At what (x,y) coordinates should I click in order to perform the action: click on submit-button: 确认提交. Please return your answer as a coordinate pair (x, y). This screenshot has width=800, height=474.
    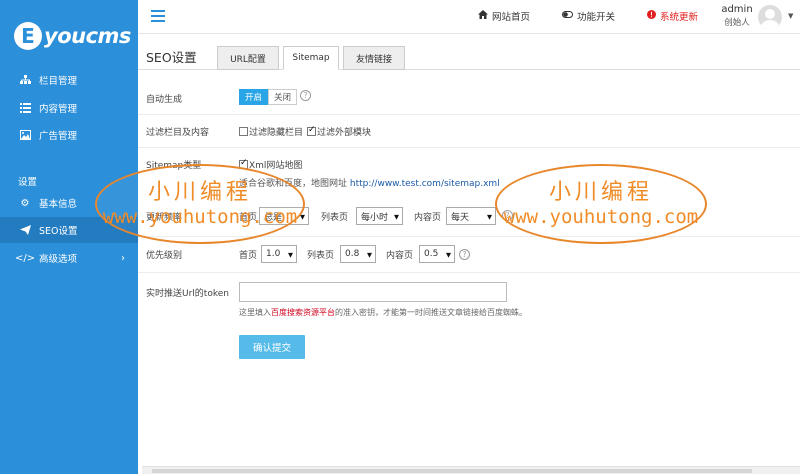
    Looking at the image, I should click on (272, 347).